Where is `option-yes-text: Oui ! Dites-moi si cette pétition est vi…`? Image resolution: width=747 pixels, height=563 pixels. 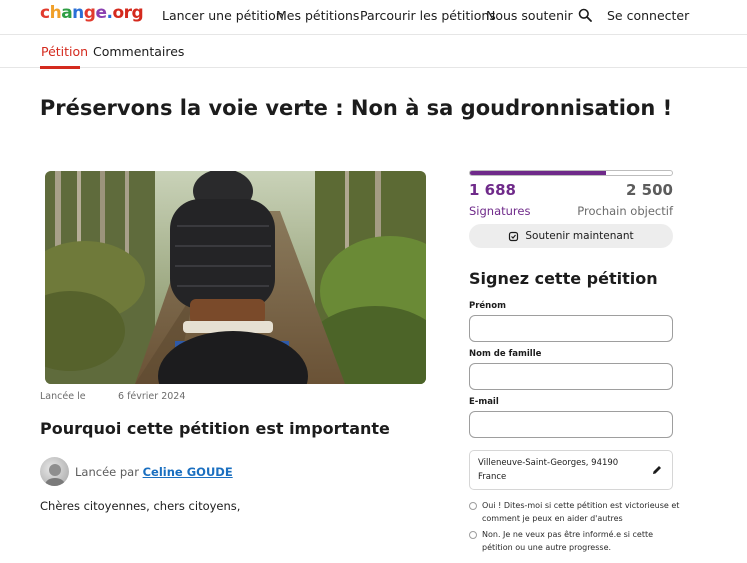 option-yes-text: Oui ! Dites-moi si cette pétition est vi… is located at coordinates (581, 512).